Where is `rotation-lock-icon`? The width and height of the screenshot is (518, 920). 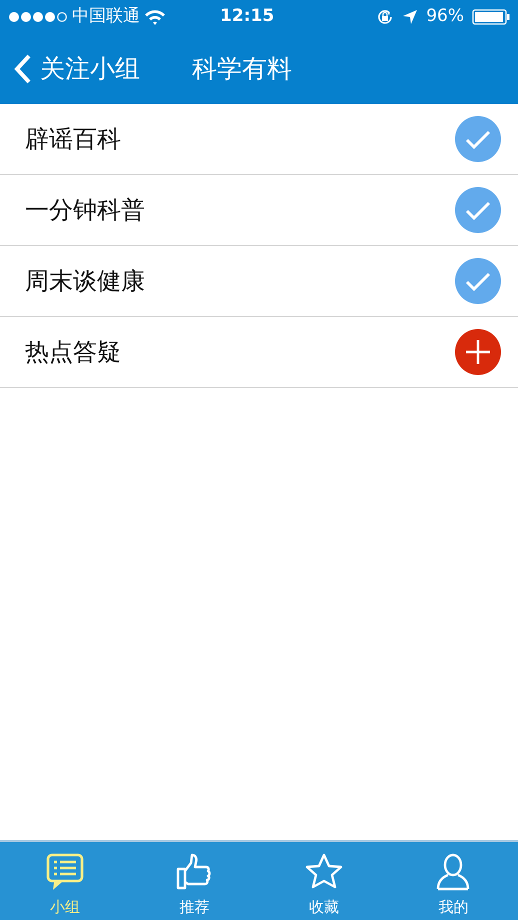 rotation-lock-icon is located at coordinates (385, 17).